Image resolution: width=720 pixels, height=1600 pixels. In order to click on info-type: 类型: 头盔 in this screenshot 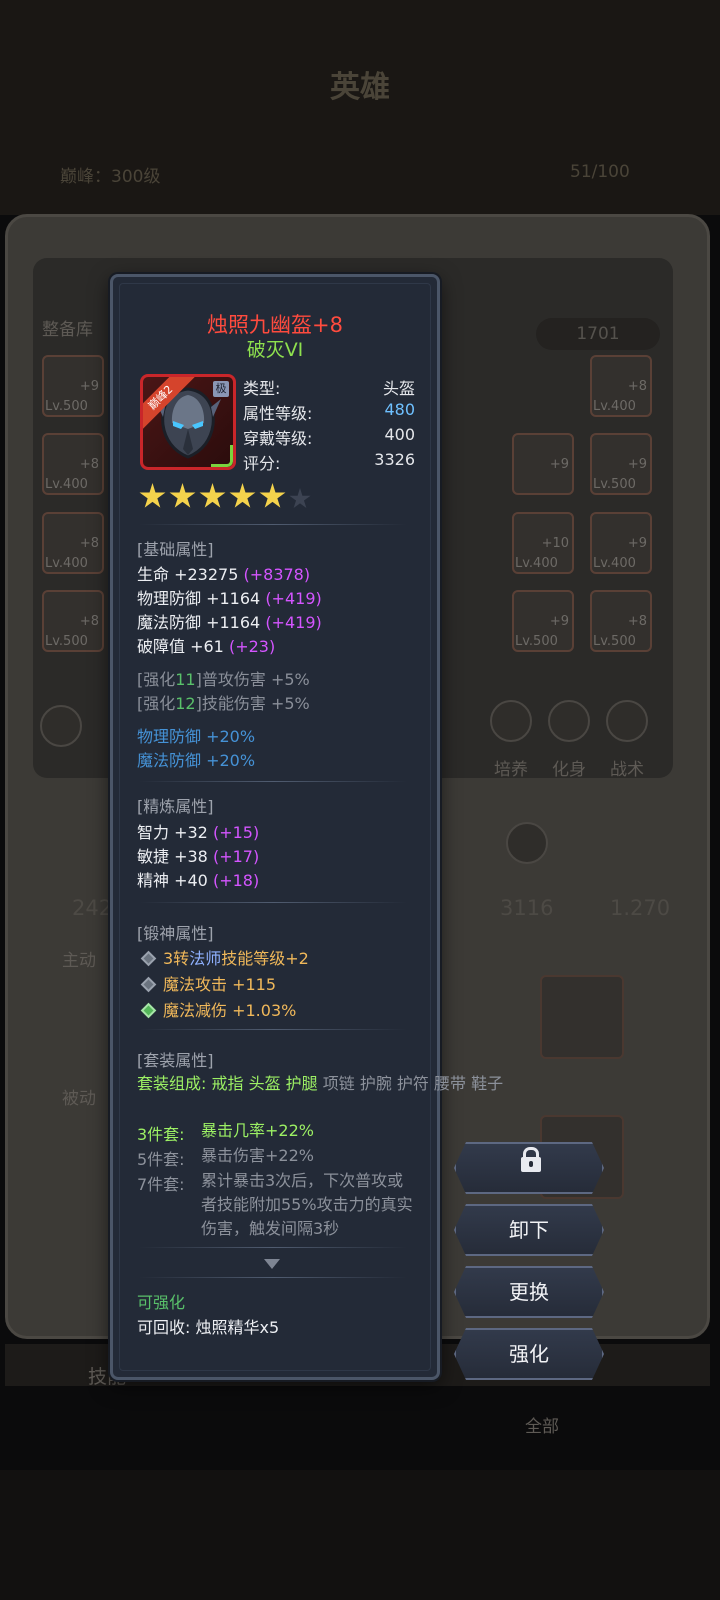, I will do `click(329, 388)`.